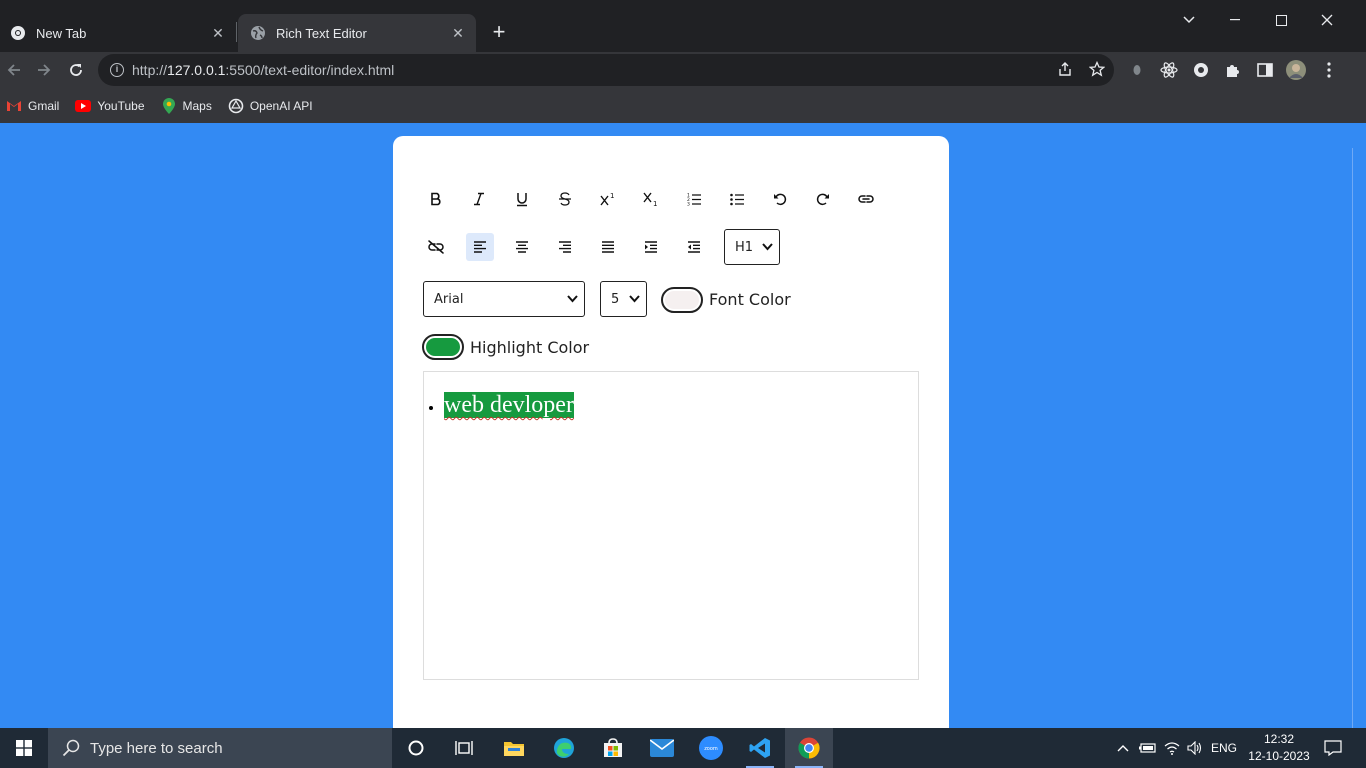  I want to click on share-button, so click(1065, 69).